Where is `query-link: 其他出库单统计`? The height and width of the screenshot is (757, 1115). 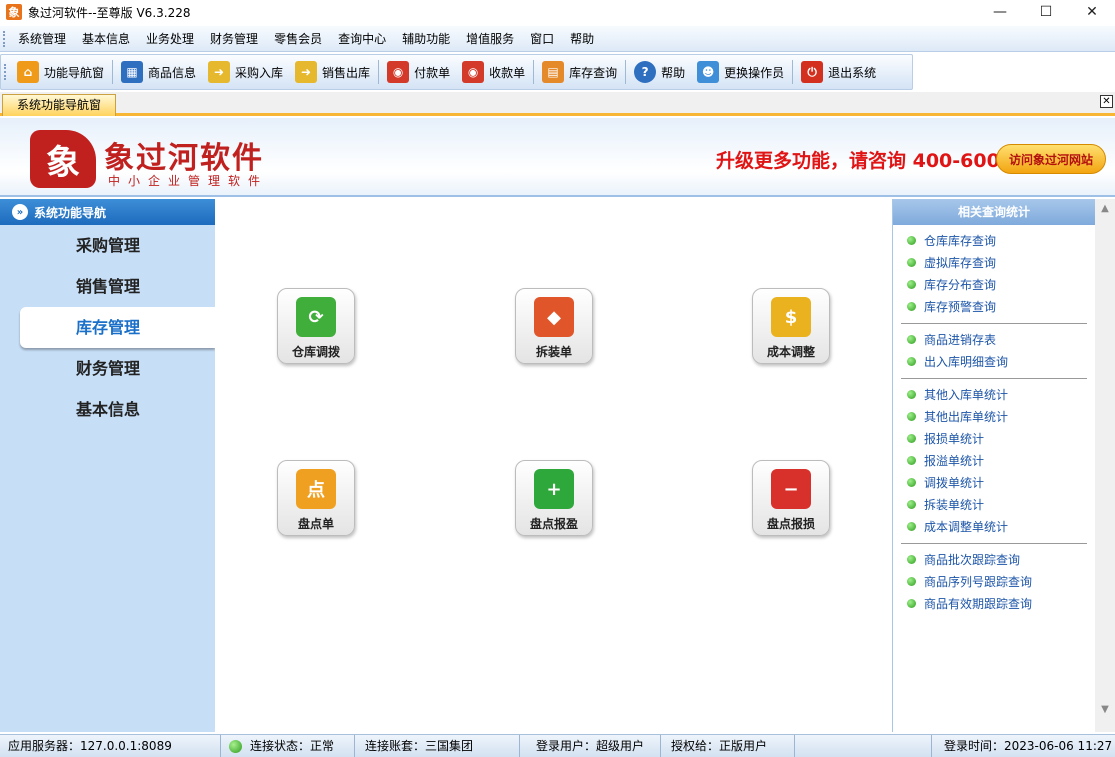 query-link: 其他出库单统计 is located at coordinates (994, 416).